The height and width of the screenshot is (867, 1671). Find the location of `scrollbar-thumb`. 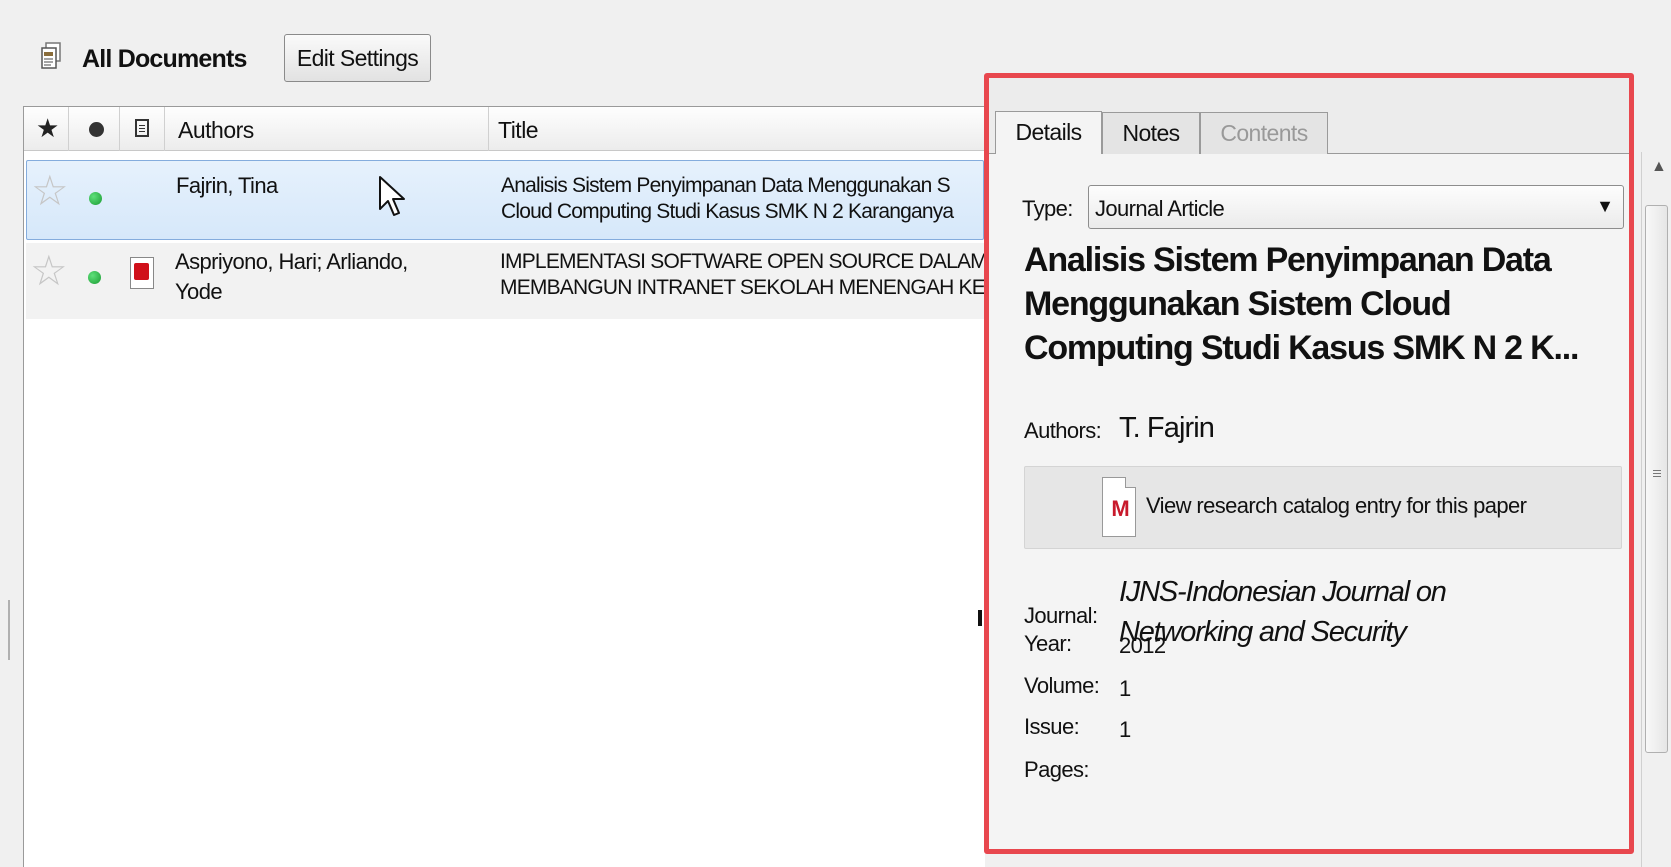

scrollbar-thumb is located at coordinates (1656, 479).